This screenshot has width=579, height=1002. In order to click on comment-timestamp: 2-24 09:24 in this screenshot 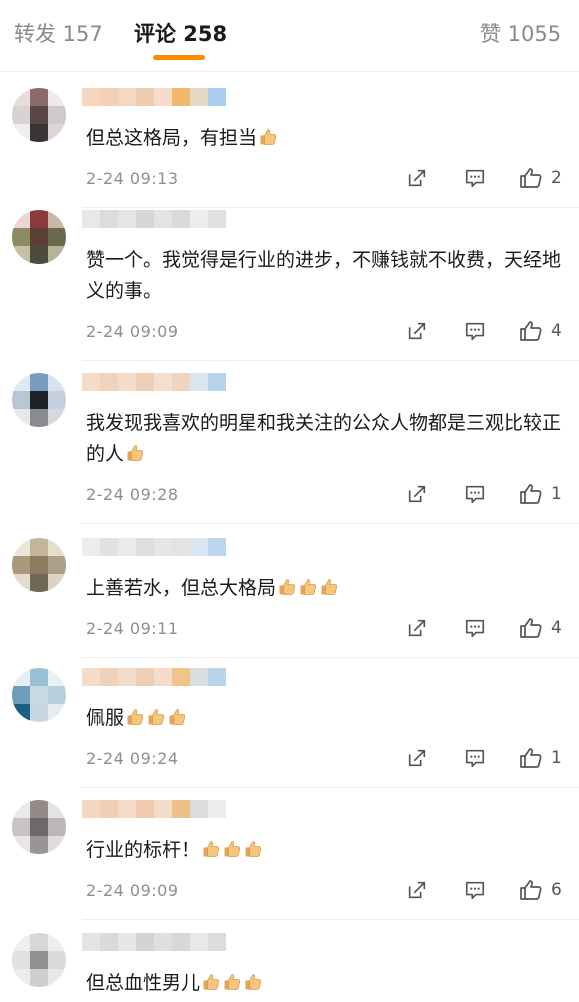, I will do `click(132, 758)`.